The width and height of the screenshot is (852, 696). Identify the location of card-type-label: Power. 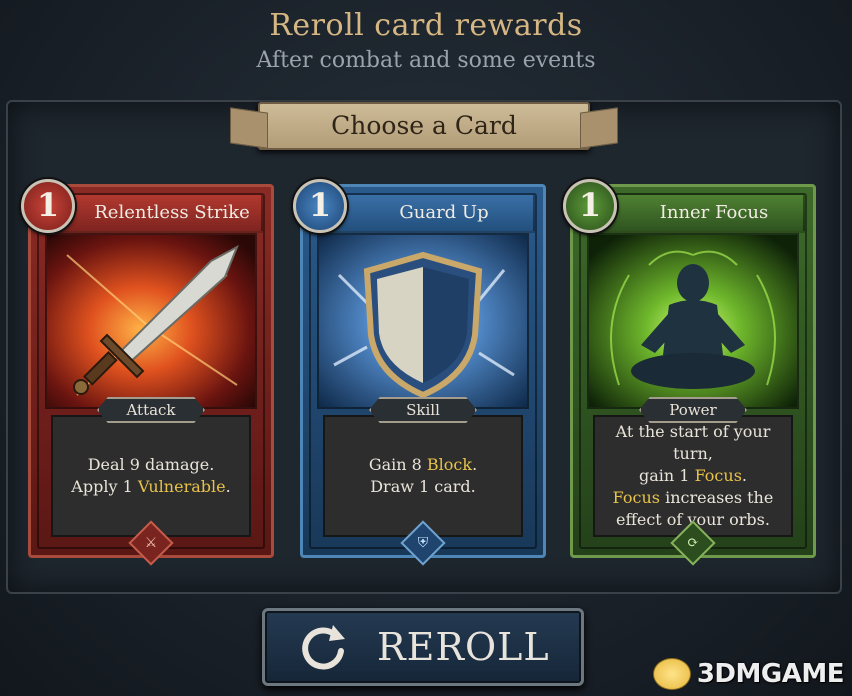
(693, 410).